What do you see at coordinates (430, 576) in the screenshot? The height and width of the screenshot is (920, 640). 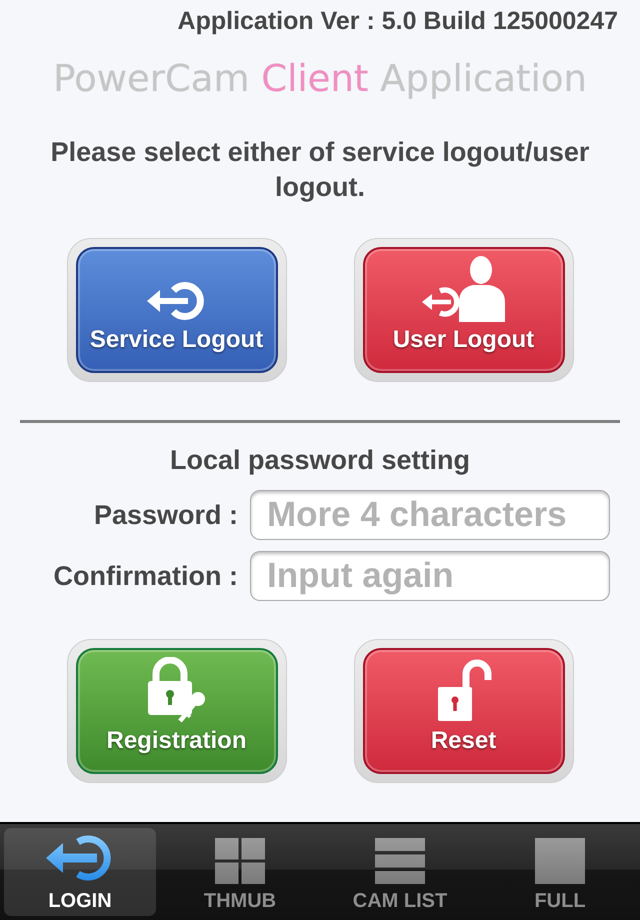 I see `password-field: Input again` at bounding box center [430, 576].